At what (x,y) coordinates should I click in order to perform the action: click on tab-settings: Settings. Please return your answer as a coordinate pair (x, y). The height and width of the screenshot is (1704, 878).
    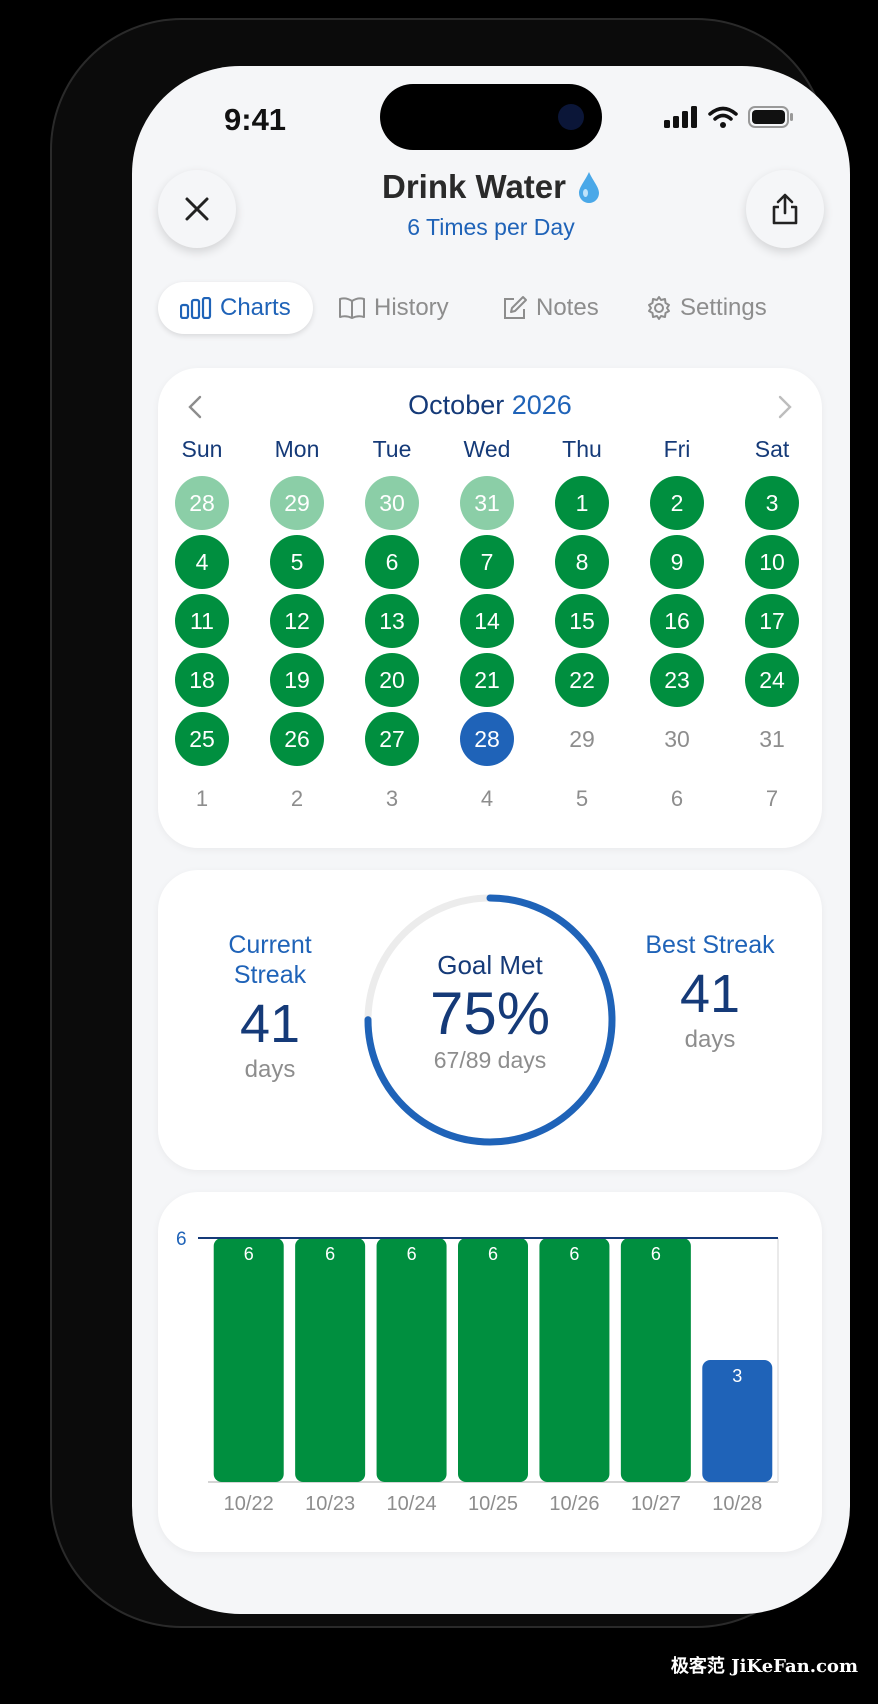
    Looking at the image, I should click on (706, 308).